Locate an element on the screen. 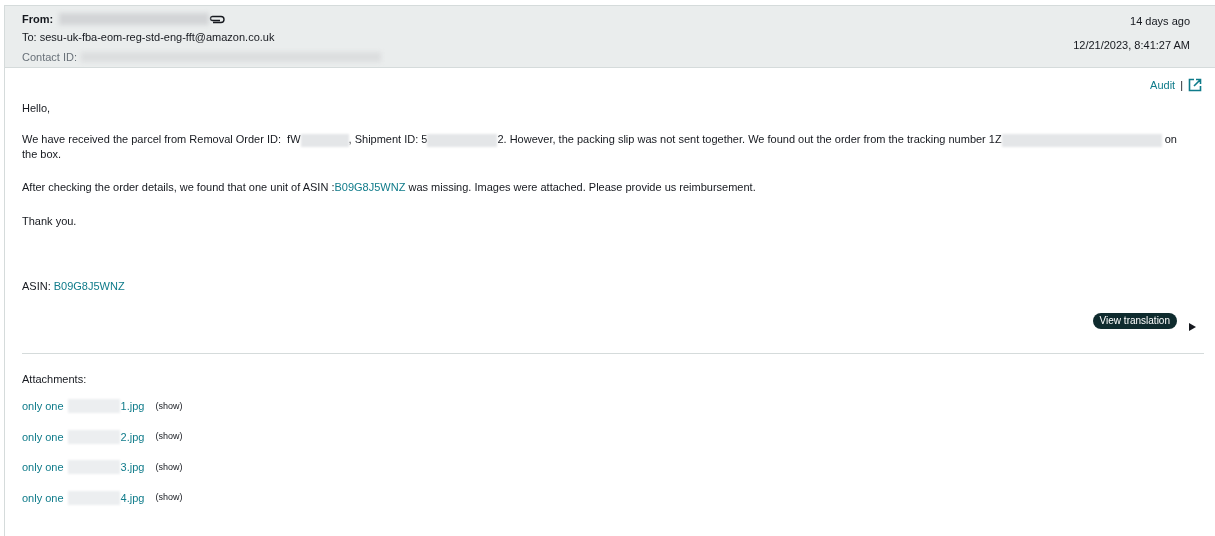 The image size is (1215, 536). body-text: on is located at coordinates (1170, 139).